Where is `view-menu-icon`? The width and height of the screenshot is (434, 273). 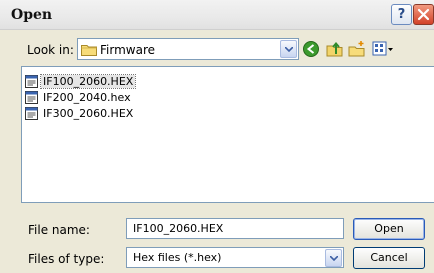
view-menu-icon is located at coordinates (382, 48).